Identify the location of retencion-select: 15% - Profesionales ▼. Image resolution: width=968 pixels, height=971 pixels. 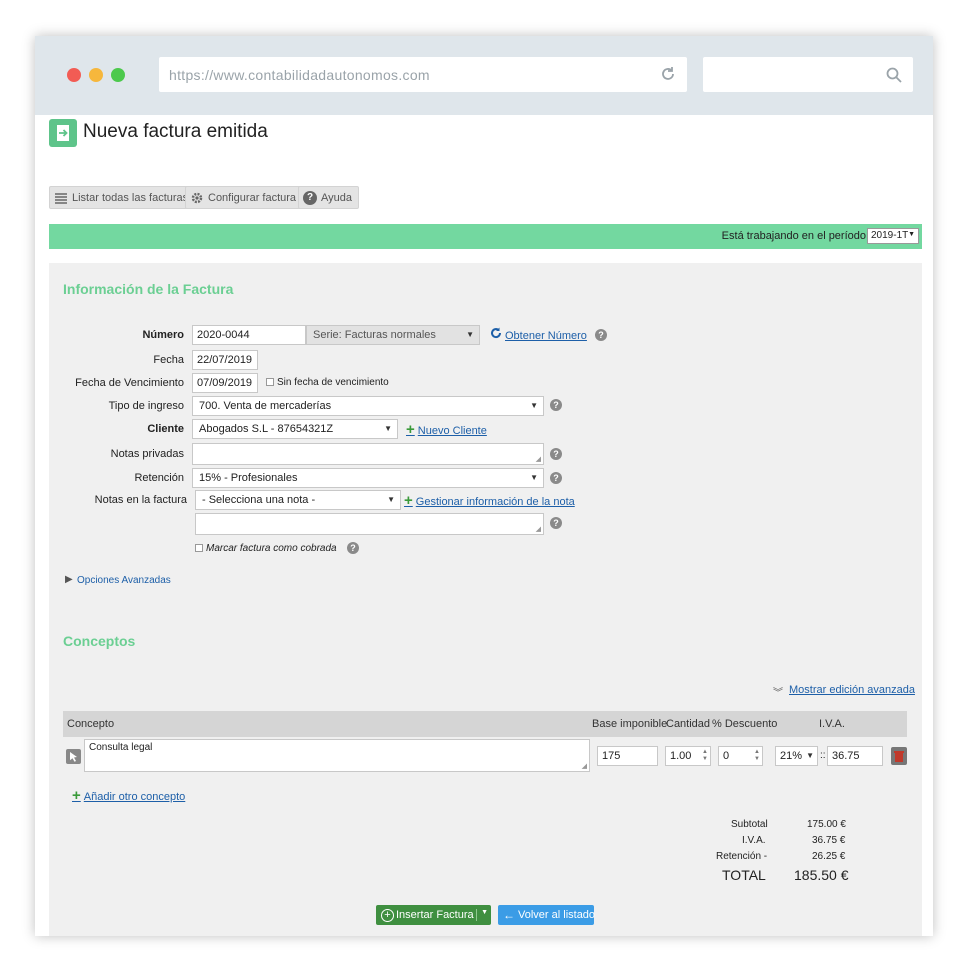
(368, 478).